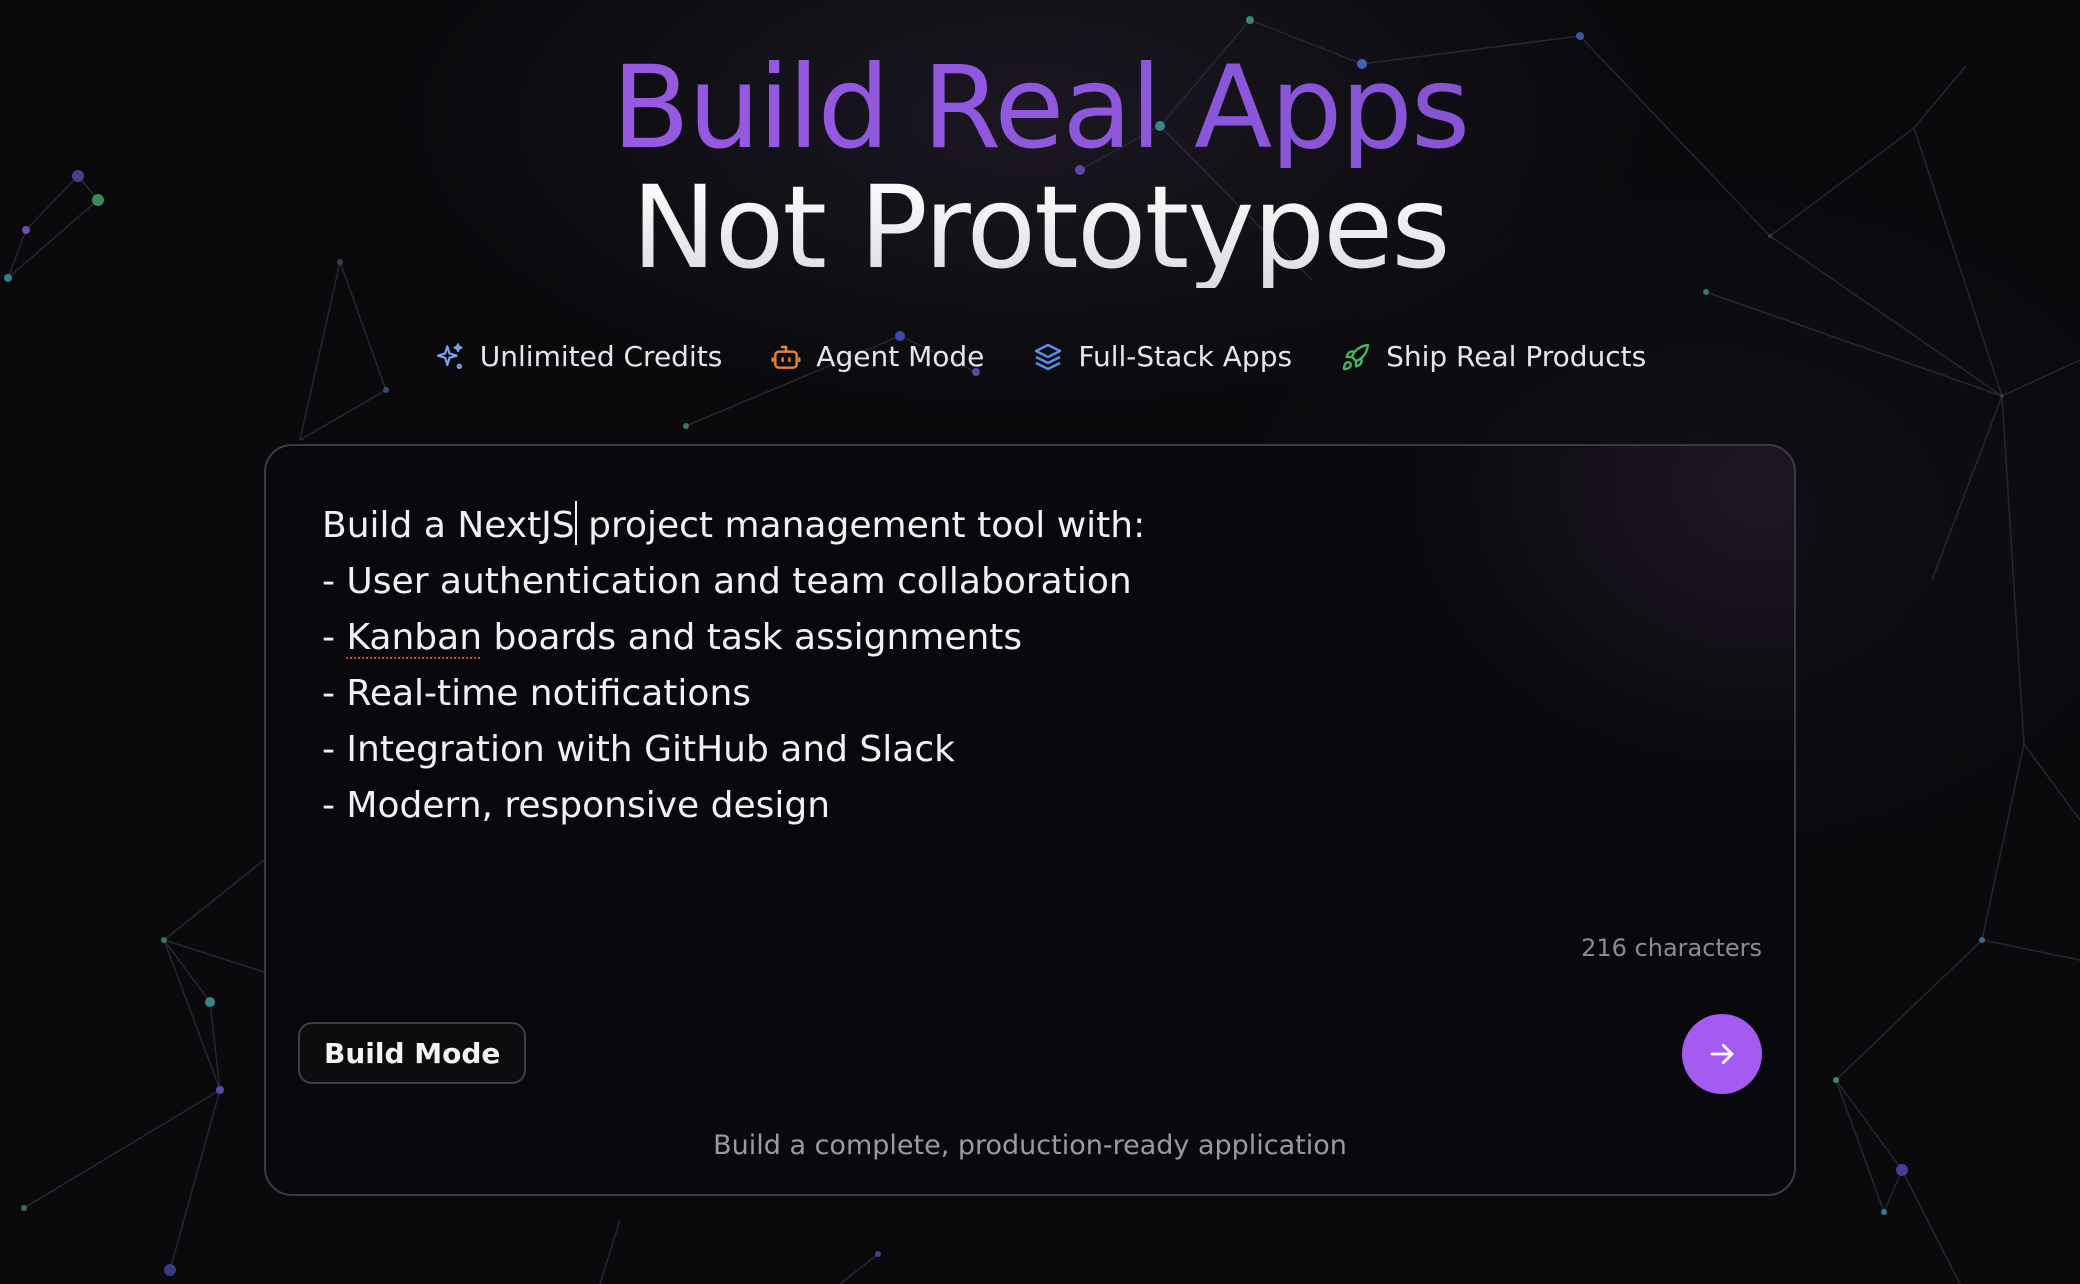  I want to click on spellcheck-flagged-word: Kanban, so click(414, 637).